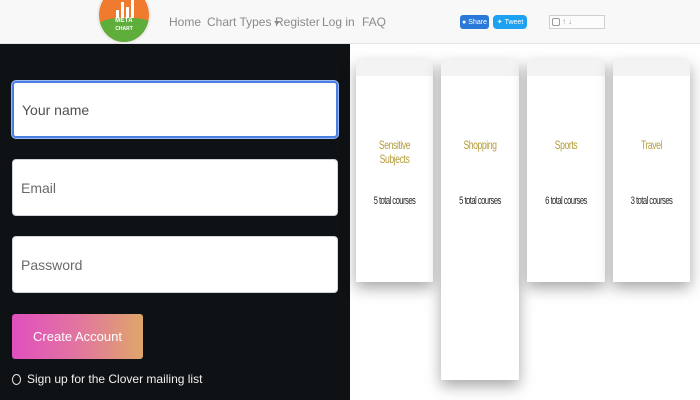 The width and height of the screenshot is (700, 400). Describe the element at coordinates (577, 22) in the screenshot. I see `vote-widget: ↑ ↓` at that location.